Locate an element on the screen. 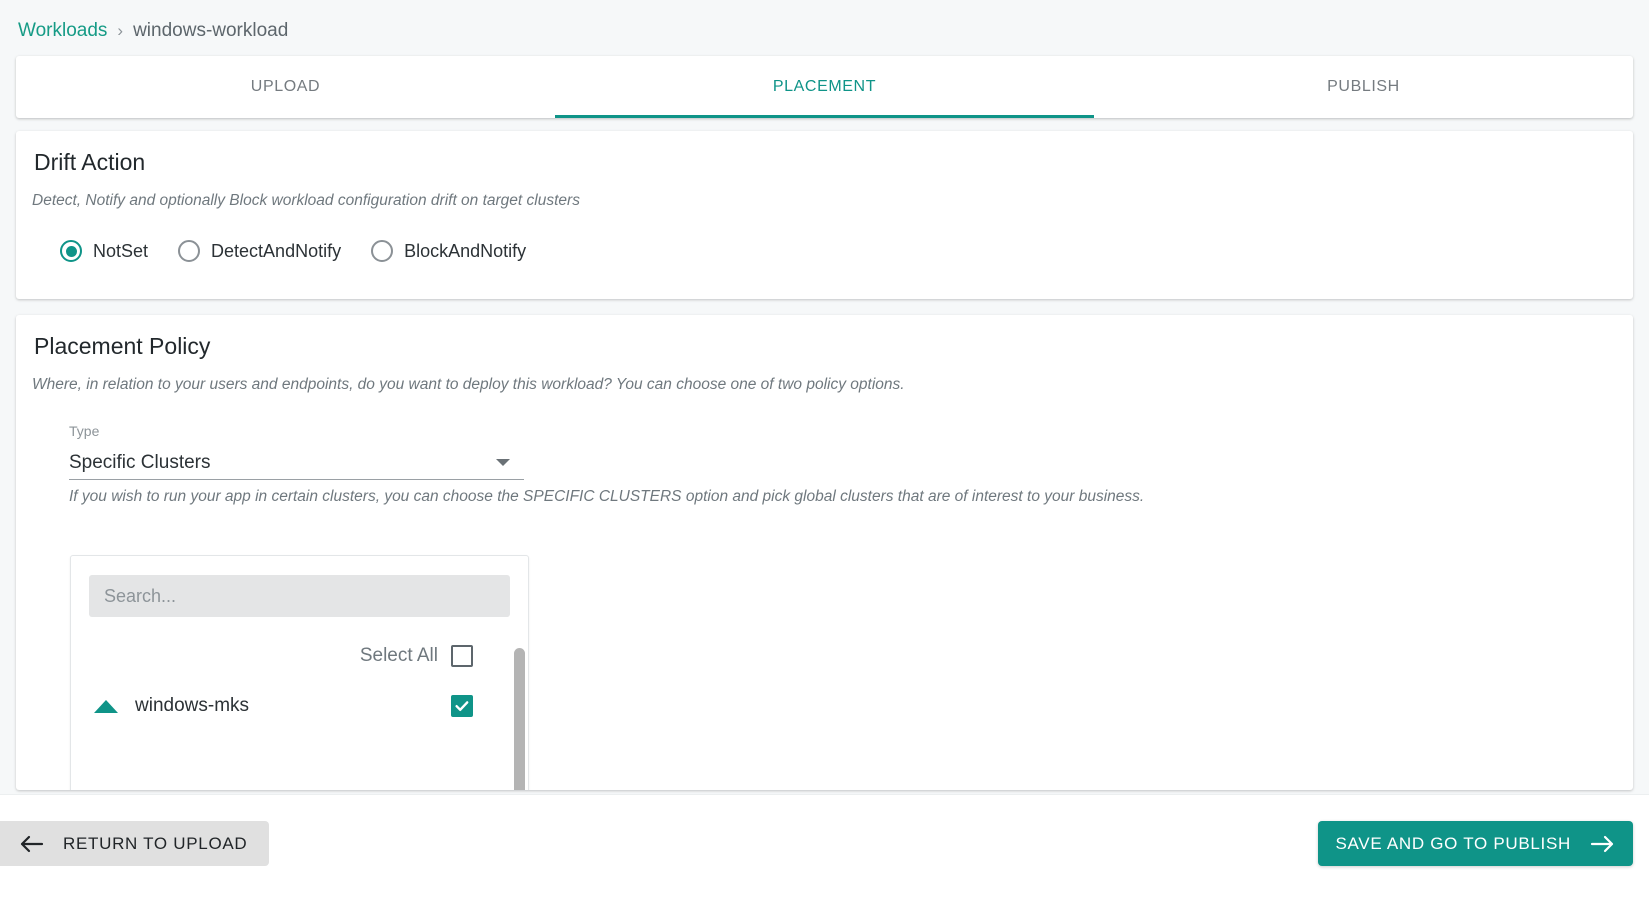 The width and height of the screenshot is (1649, 908). radio-icon-detectandnotify is located at coordinates (189, 251).